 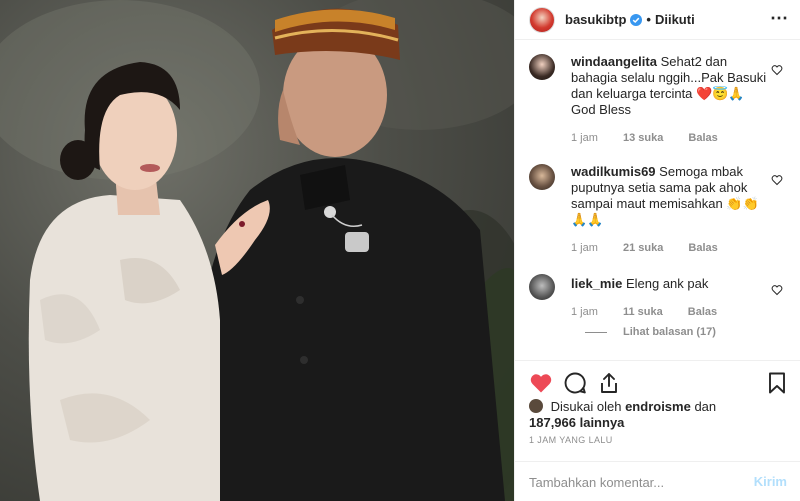 What do you see at coordinates (571, 440) in the screenshot?
I see `post-timestamp: 1 JAM YANG LALU` at bounding box center [571, 440].